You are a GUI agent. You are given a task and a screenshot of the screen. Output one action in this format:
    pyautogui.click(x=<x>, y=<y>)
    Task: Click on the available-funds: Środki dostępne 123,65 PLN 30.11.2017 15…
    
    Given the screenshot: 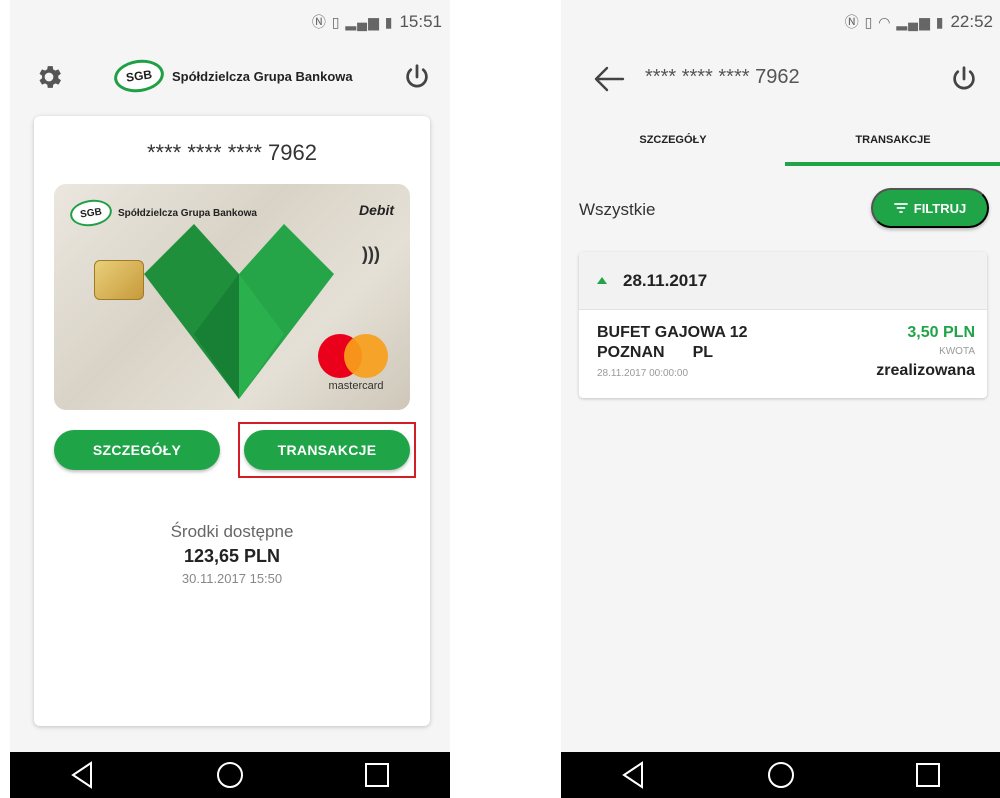 What is the action you would take?
    pyautogui.click(x=232, y=554)
    